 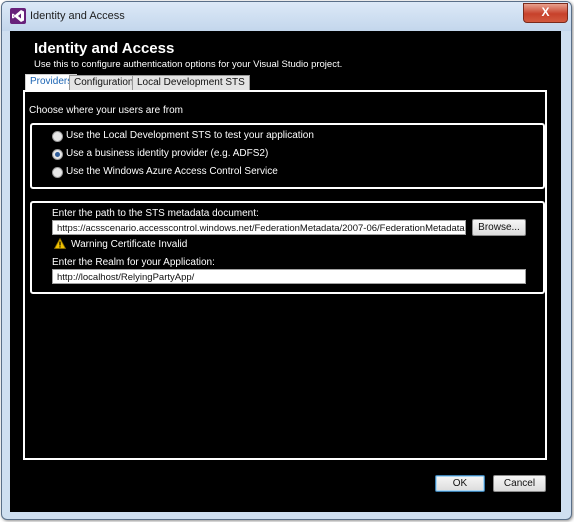 I want to click on cancel-button: Cancel, so click(x=519, y=483).